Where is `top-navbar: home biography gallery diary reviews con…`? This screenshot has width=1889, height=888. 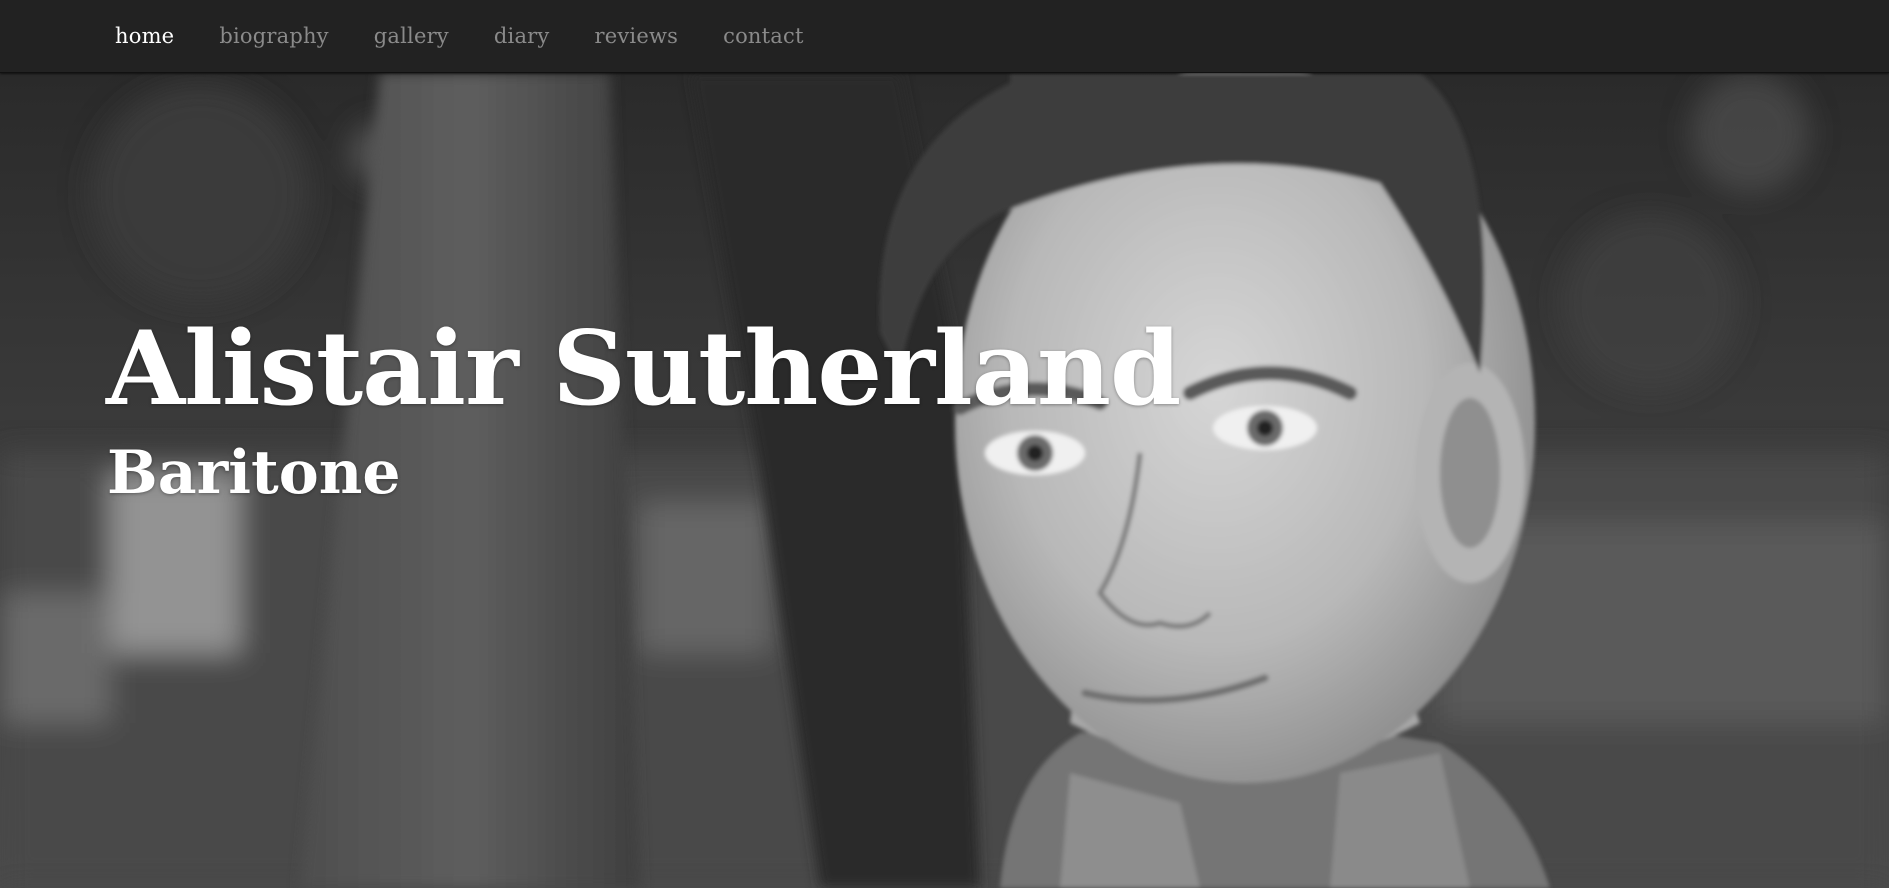 top-navbar: home biography gallery diary reviews con… is located at coordinates (944, 36).